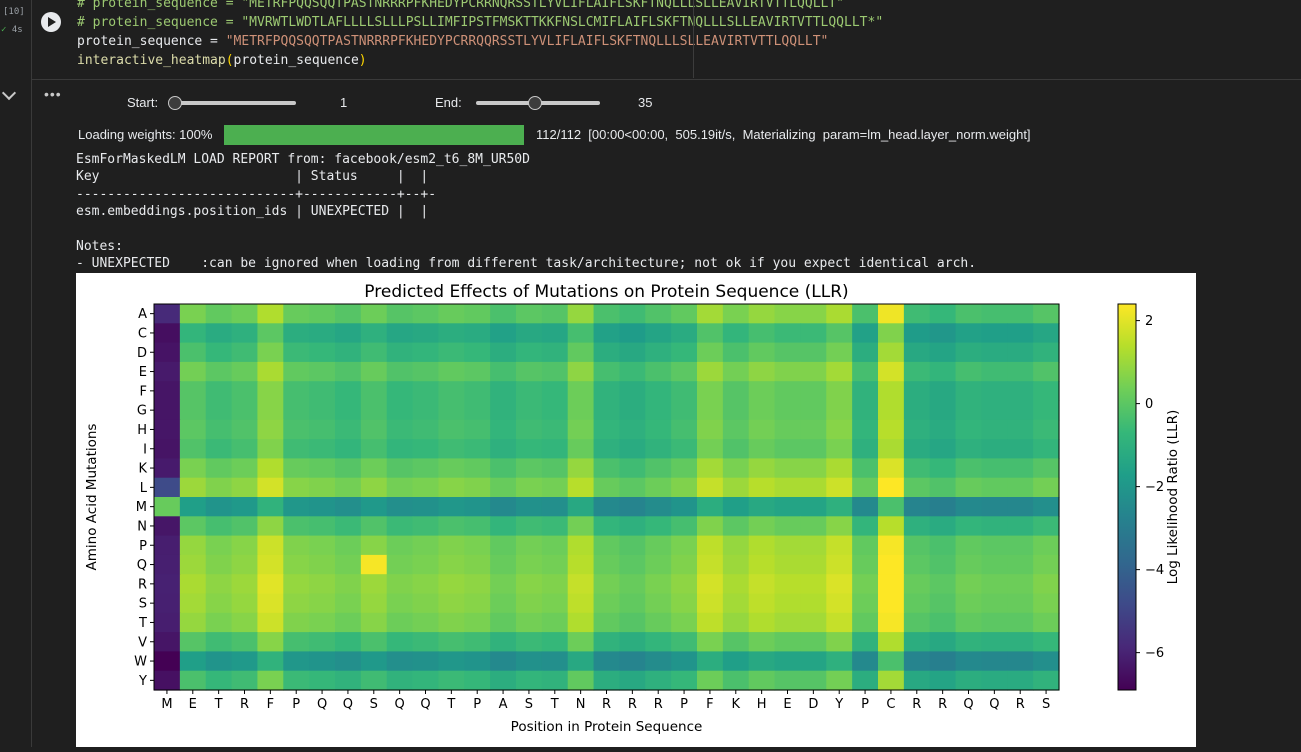 The width and height of the screenshot is (1301, 752). Describe the element at coordinates (175, 103) in the screenshot. I see `start-slider-handle` at that location.